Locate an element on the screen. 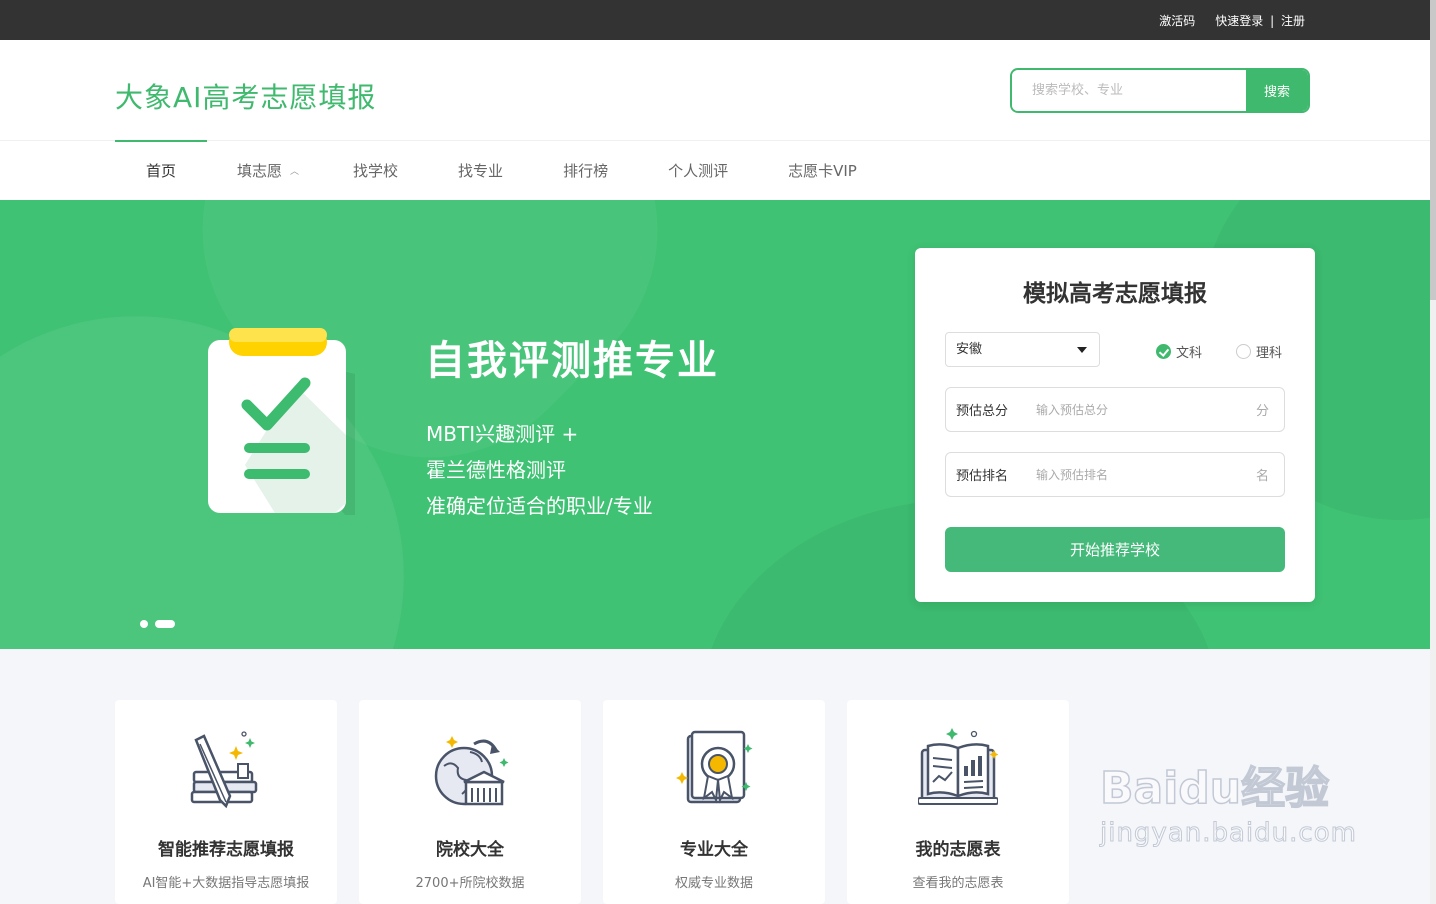  auth-links: 快速登录 | 注册 is located at coordinates (1260, 20).